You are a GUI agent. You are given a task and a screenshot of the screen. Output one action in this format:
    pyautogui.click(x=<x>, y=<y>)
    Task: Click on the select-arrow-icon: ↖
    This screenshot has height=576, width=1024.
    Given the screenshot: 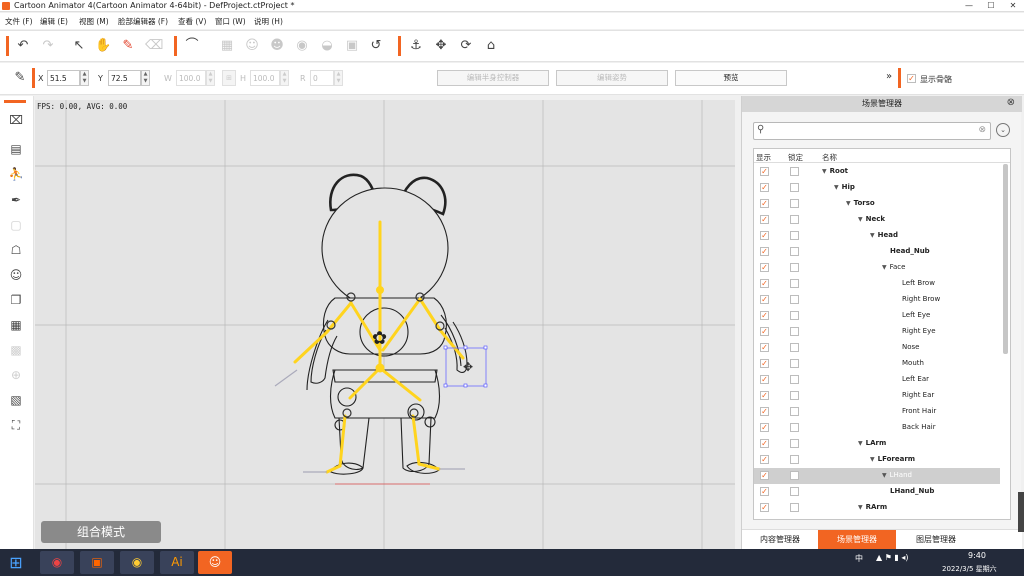 What is the action you would take?
    pyautogui.click(x=79, y=46)
    